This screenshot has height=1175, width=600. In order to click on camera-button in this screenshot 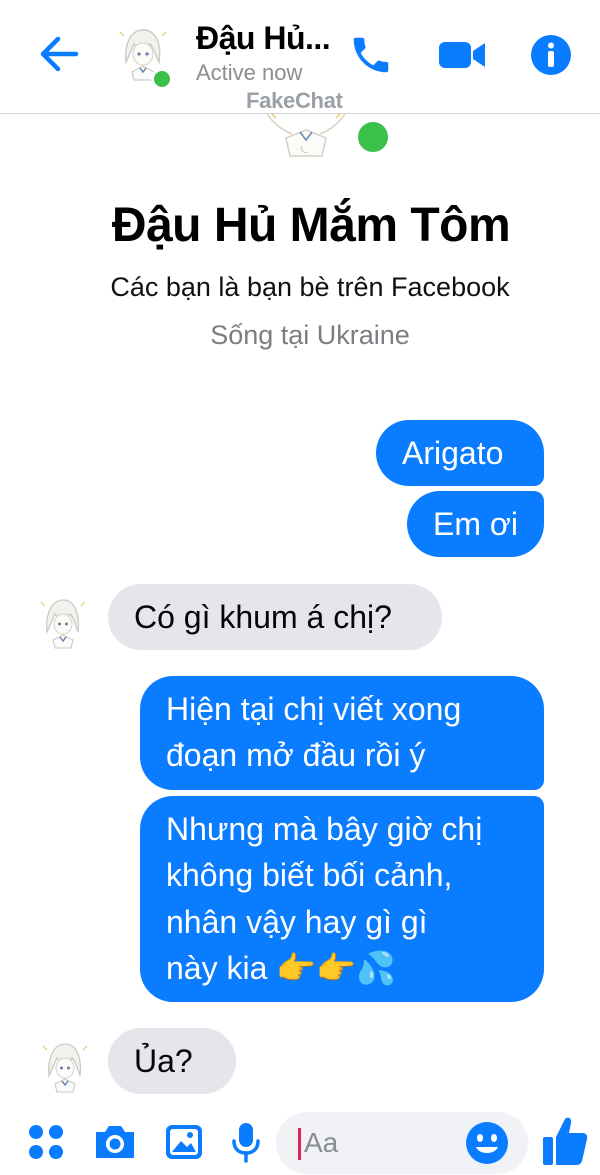, I will do `click(115, 1142)`.